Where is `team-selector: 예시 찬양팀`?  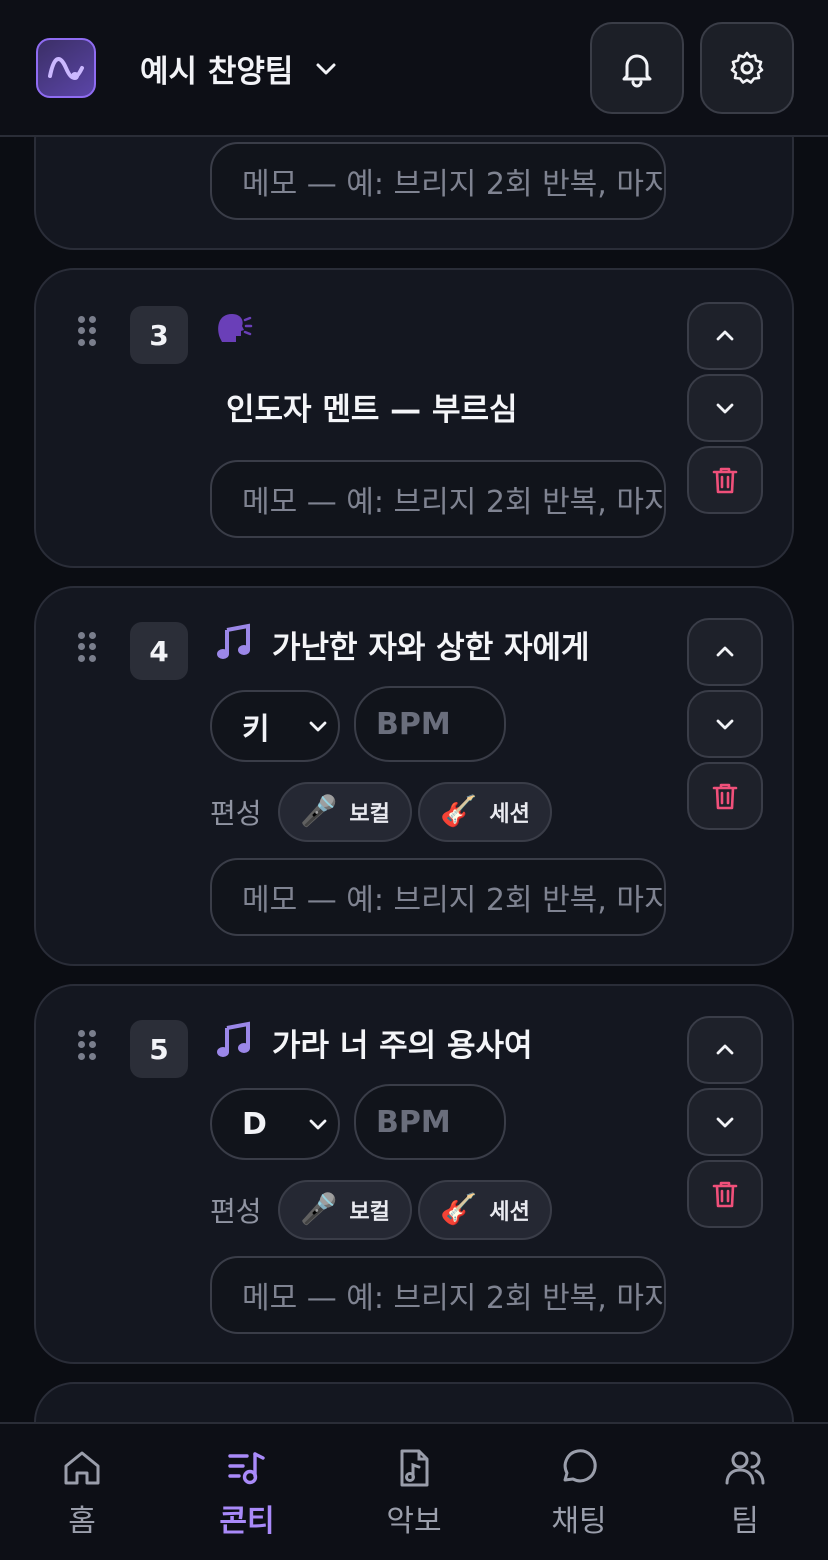 team-selector: 예시 찬양팀 is located at coordinates (239, 68).